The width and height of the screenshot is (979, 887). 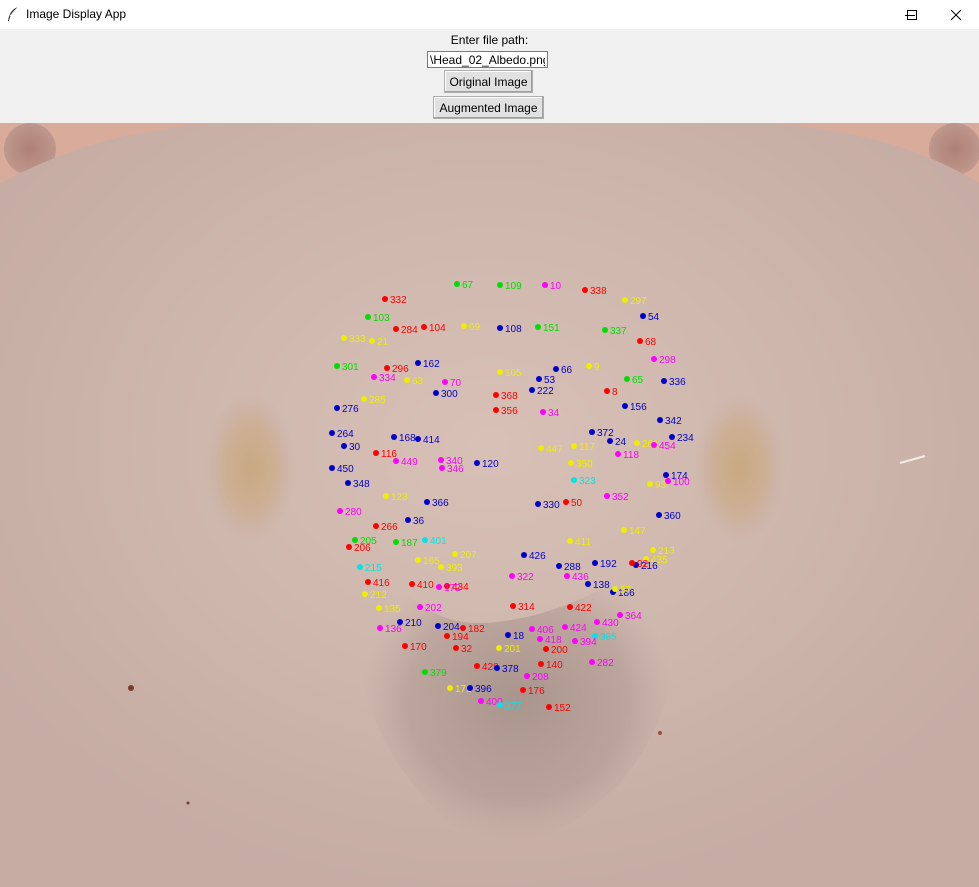 What do you see at coordinates (488, 107) in the screenshot?
I see `augmented-image-button: Augmented Image` at bounding box center [488, 107].